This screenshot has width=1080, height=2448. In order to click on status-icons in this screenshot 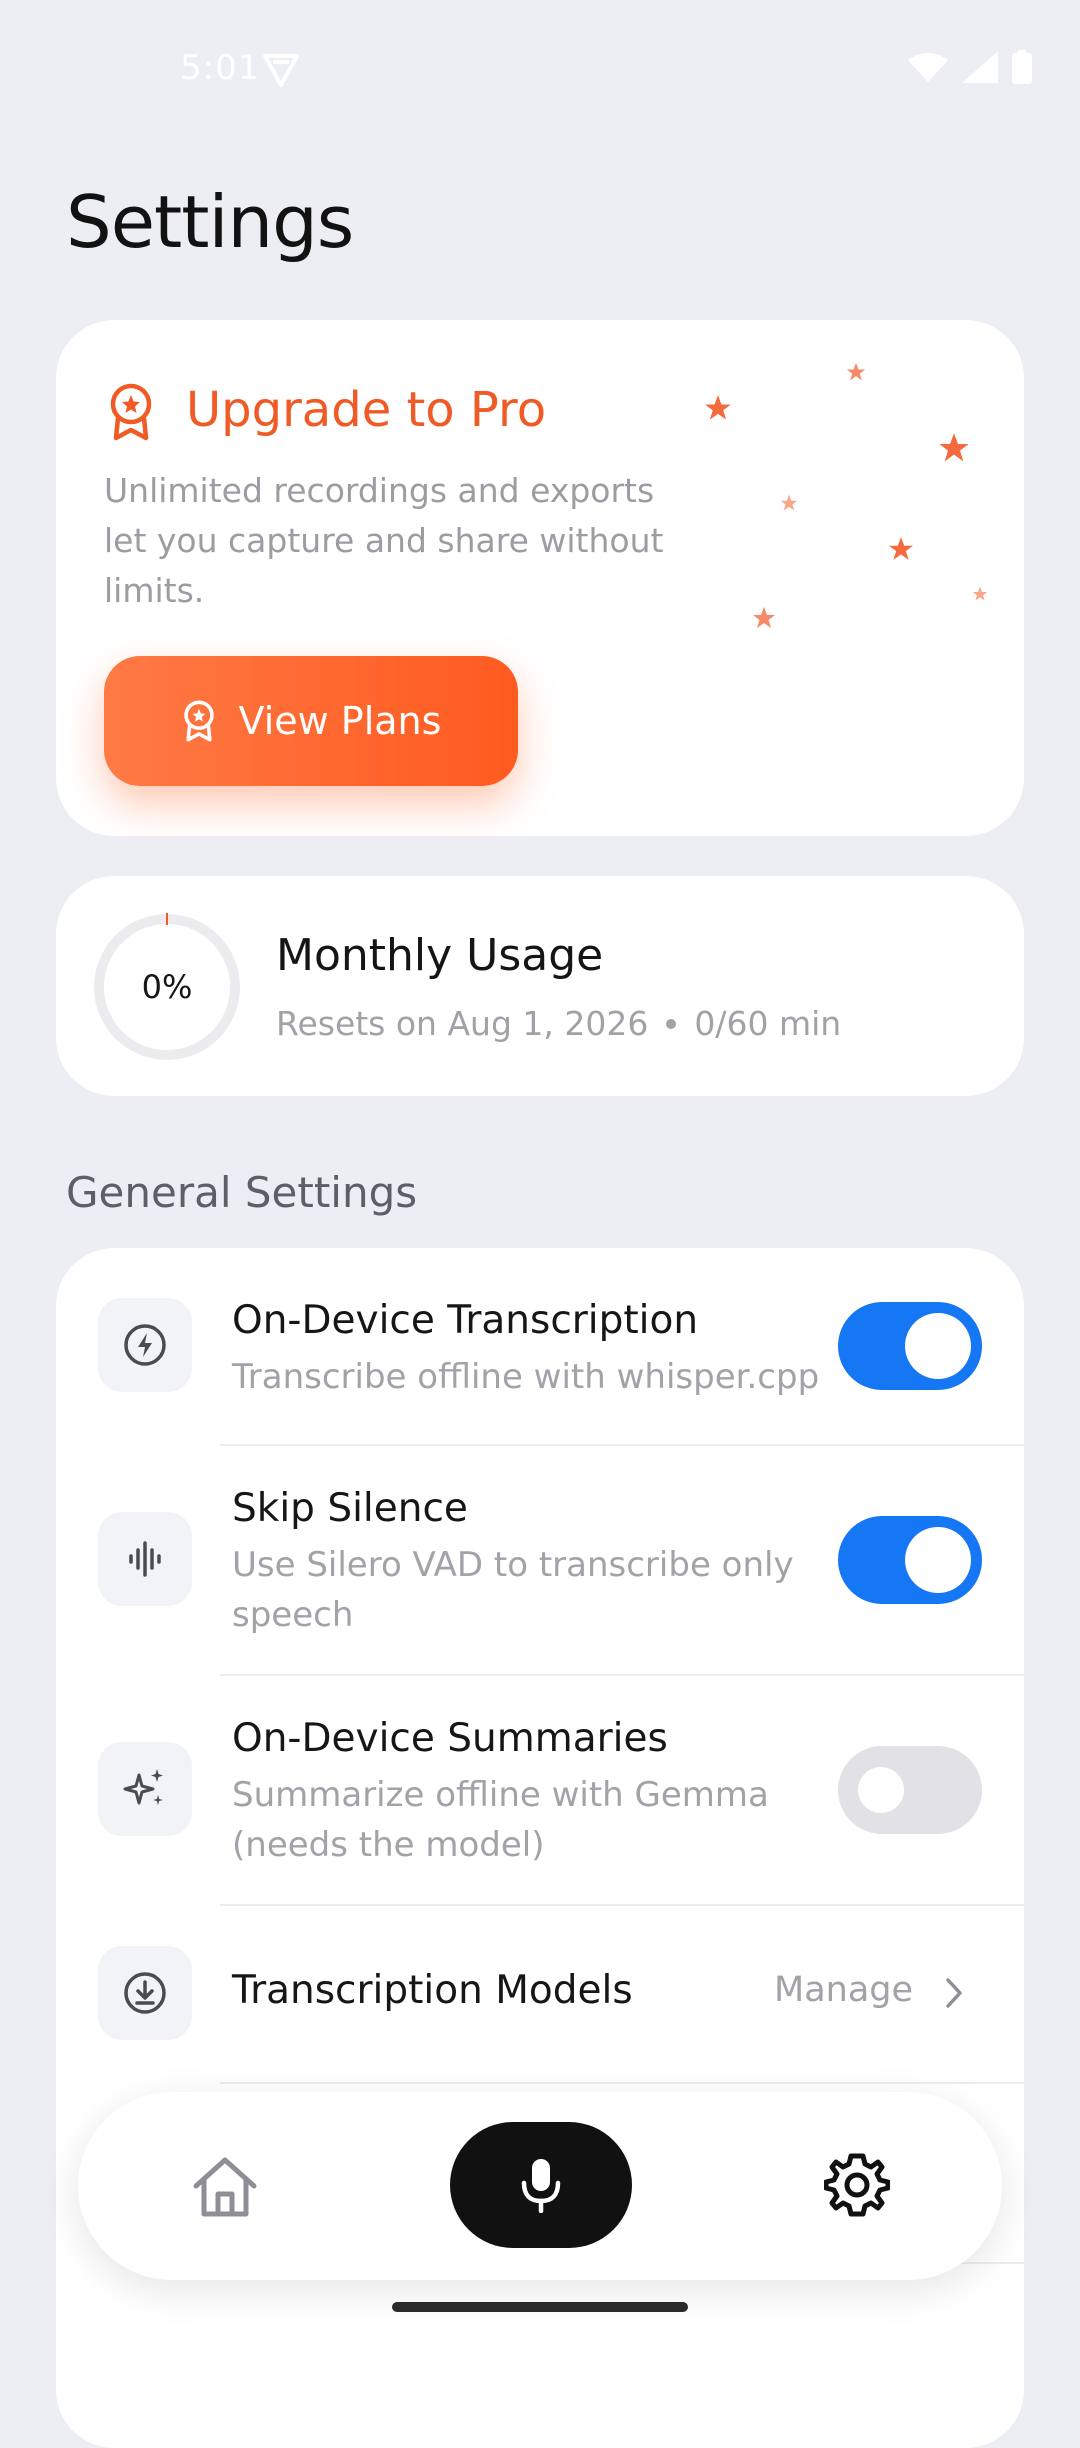, I will do `click(970, 67)`.